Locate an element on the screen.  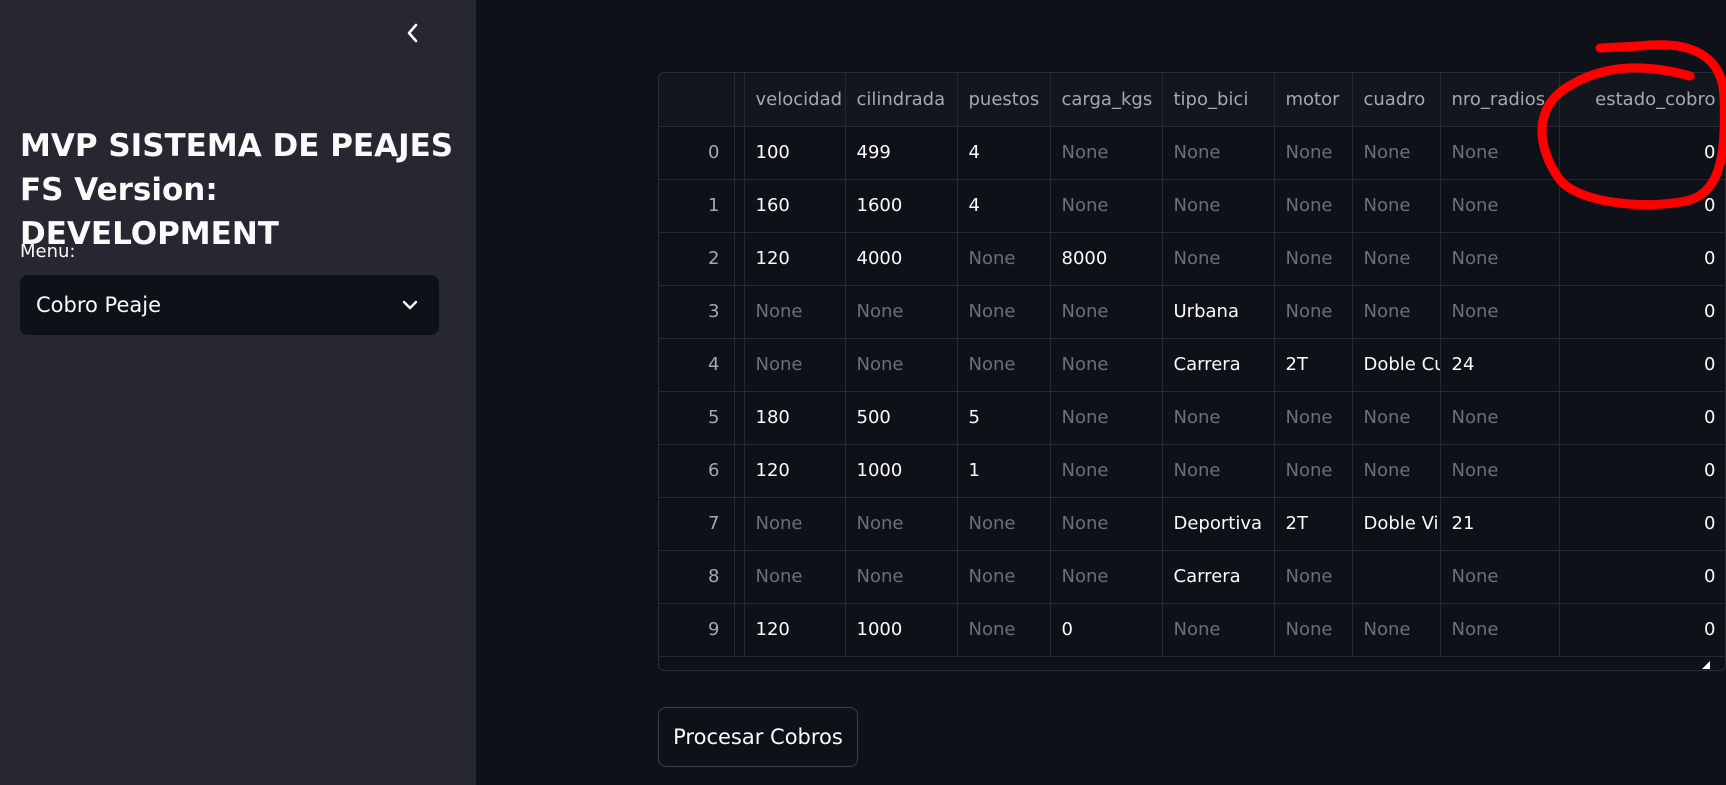
resize-handle is located at coordinates (1706, 665).